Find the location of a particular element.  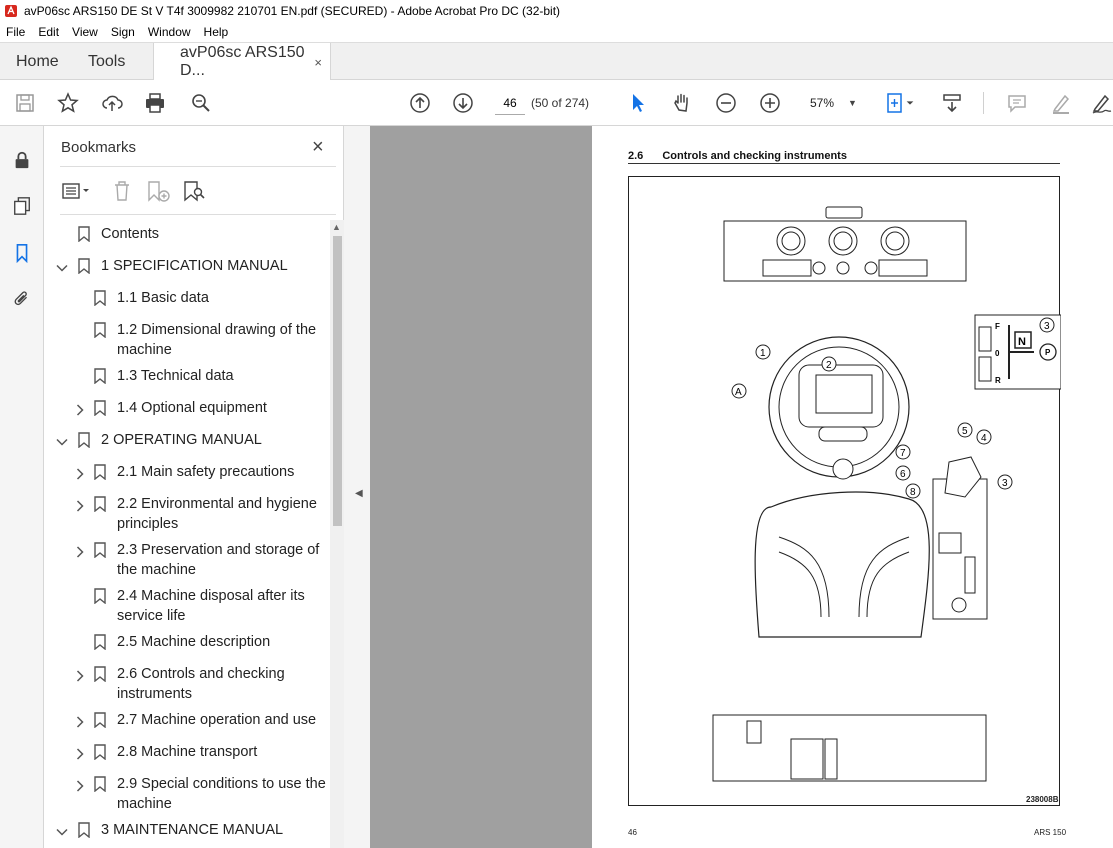

menu-edit: Edit is located at coordinates (48, 32).